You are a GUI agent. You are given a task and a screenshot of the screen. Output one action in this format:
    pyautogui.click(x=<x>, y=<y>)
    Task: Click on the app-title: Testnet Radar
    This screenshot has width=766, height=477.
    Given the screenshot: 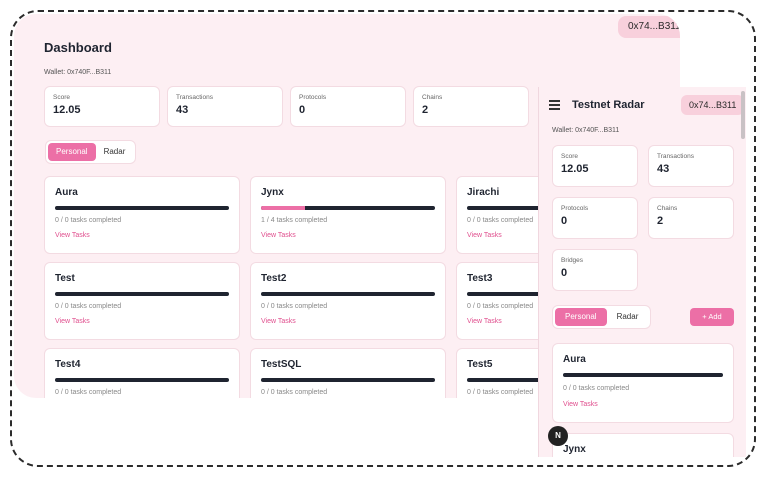 What is the action you would take?
    pyautogui.click(x=608, y=105)
    